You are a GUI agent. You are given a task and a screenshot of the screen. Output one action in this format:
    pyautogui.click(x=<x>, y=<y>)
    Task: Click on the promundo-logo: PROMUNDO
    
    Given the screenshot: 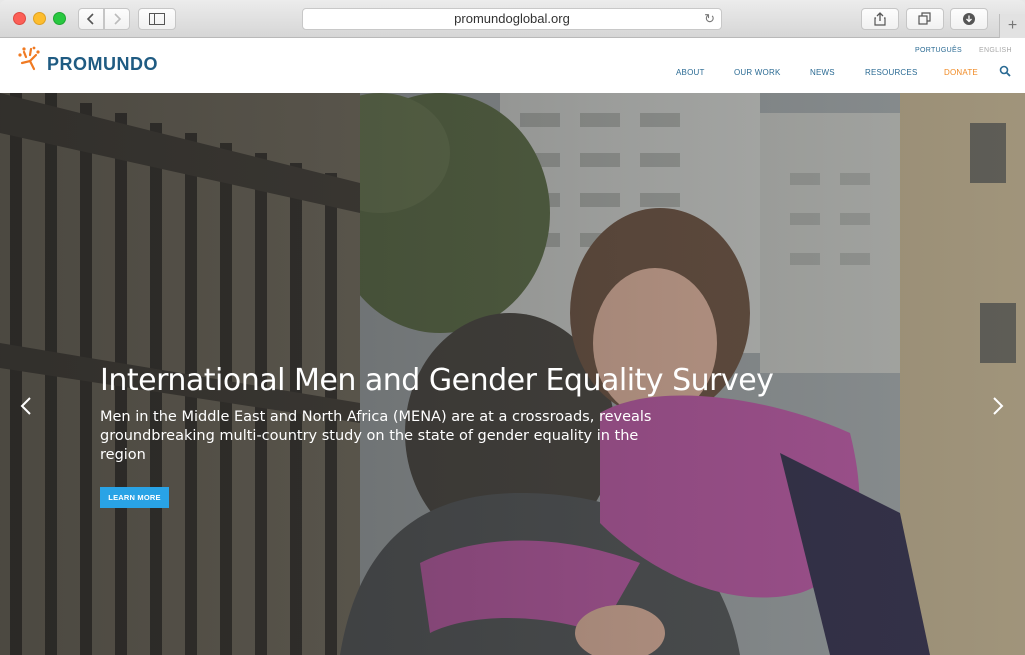 What is the action you would take?
    pyautogui.click(x=87, y=59)
    